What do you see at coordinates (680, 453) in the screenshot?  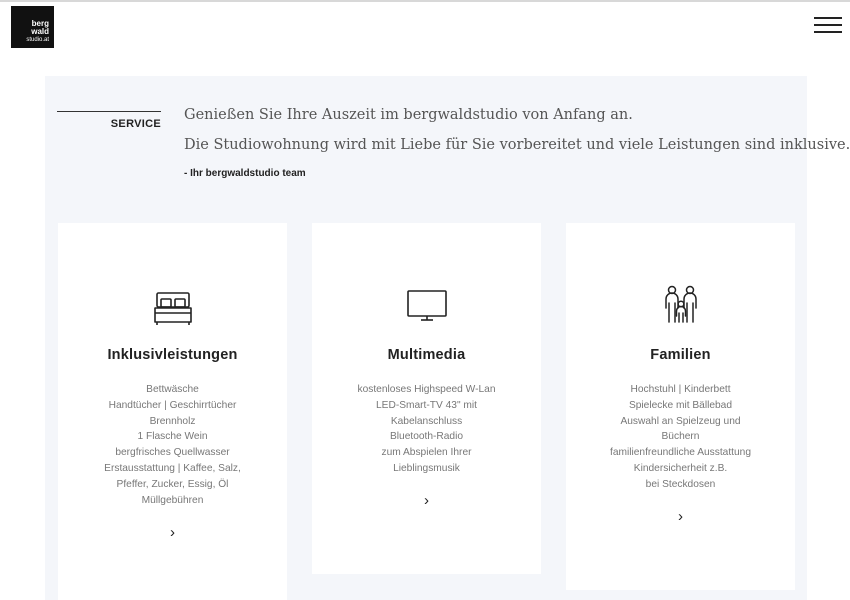 I see `feature-item: familienfreundliche Ausstattung` at bounding box center [680, 453].